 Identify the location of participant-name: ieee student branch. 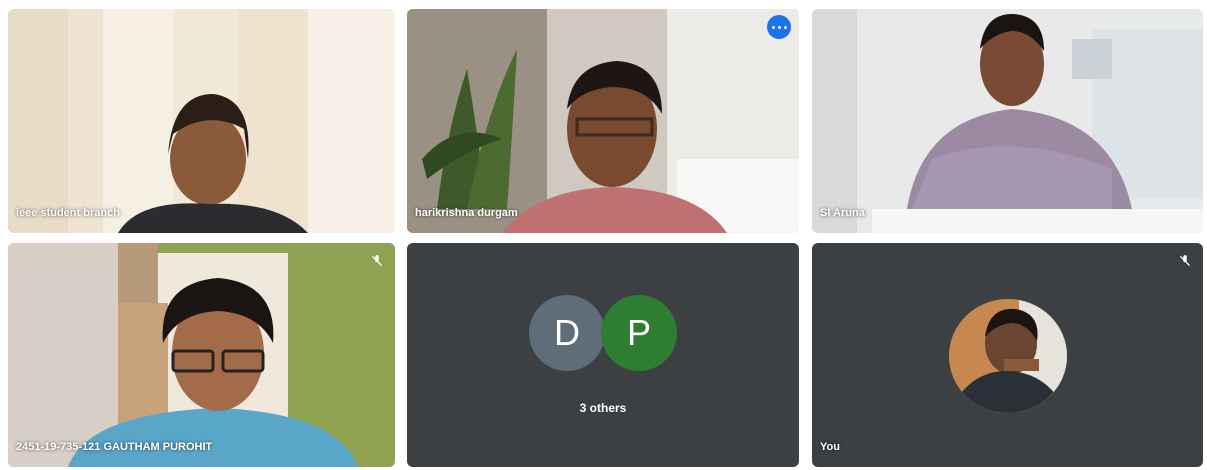
(68, 213).